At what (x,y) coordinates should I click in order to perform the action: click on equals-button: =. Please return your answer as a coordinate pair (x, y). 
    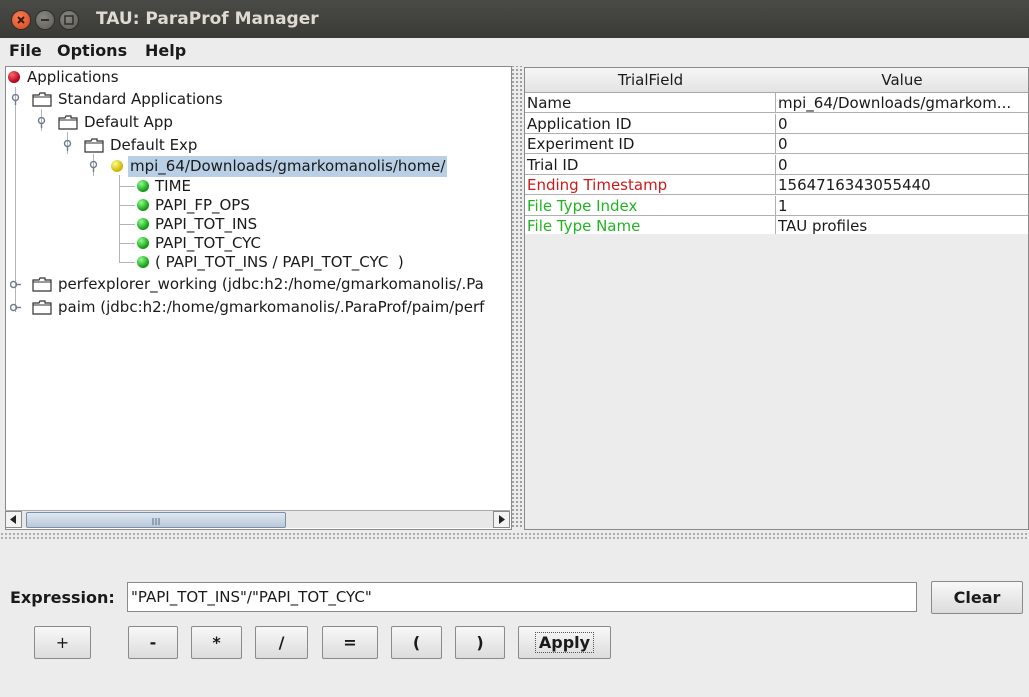
    Looking at the image, I should click on (350, 642).